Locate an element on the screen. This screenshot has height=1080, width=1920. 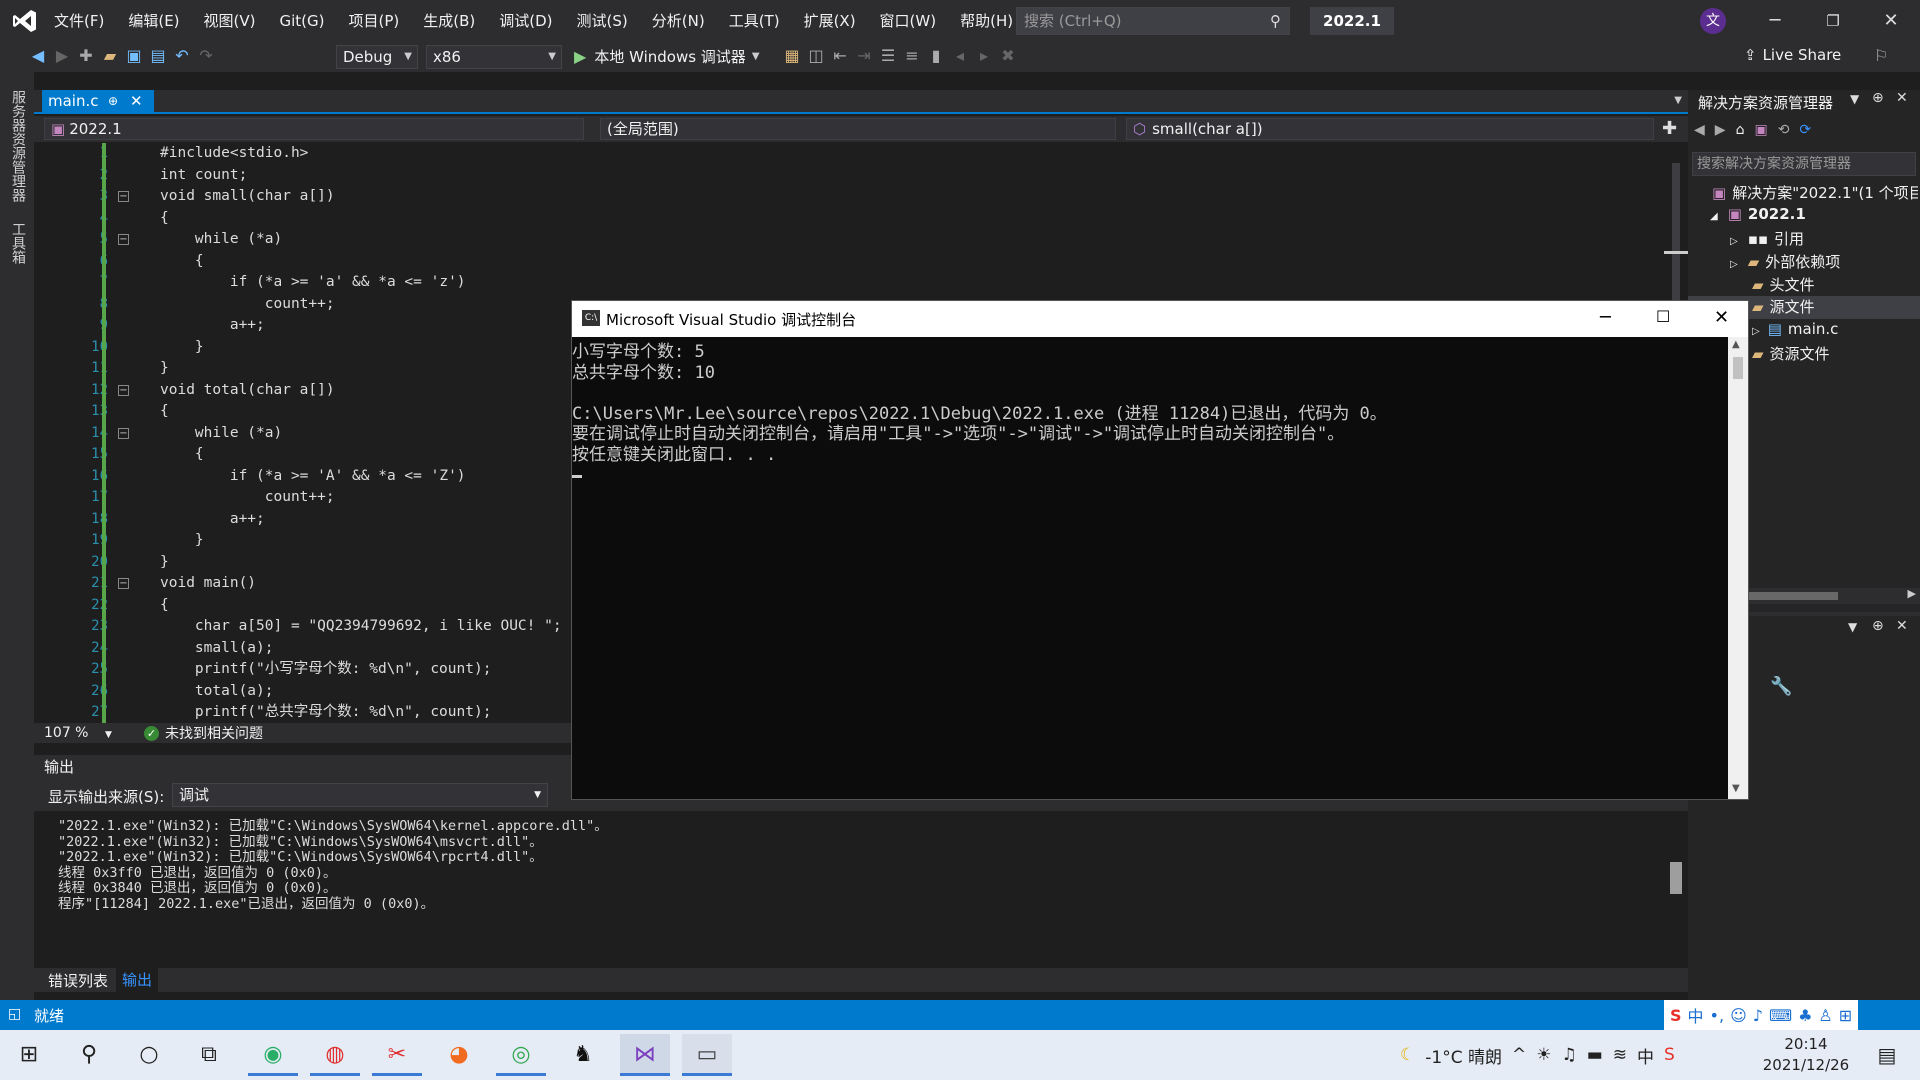
screenshot-icon: ◫ is located at coordinates (816, 55).